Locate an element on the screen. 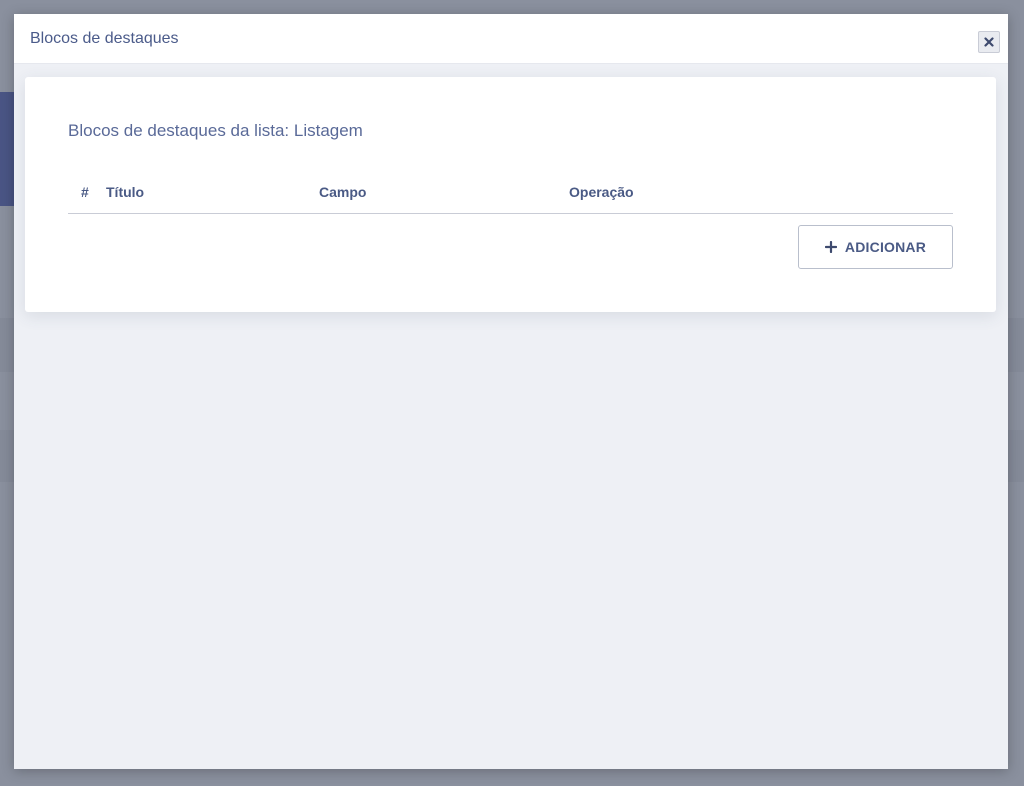 Image resolution: width=1024 pixels, height=786 pixels. column-header-index: # is located at coordinates (85, 192).